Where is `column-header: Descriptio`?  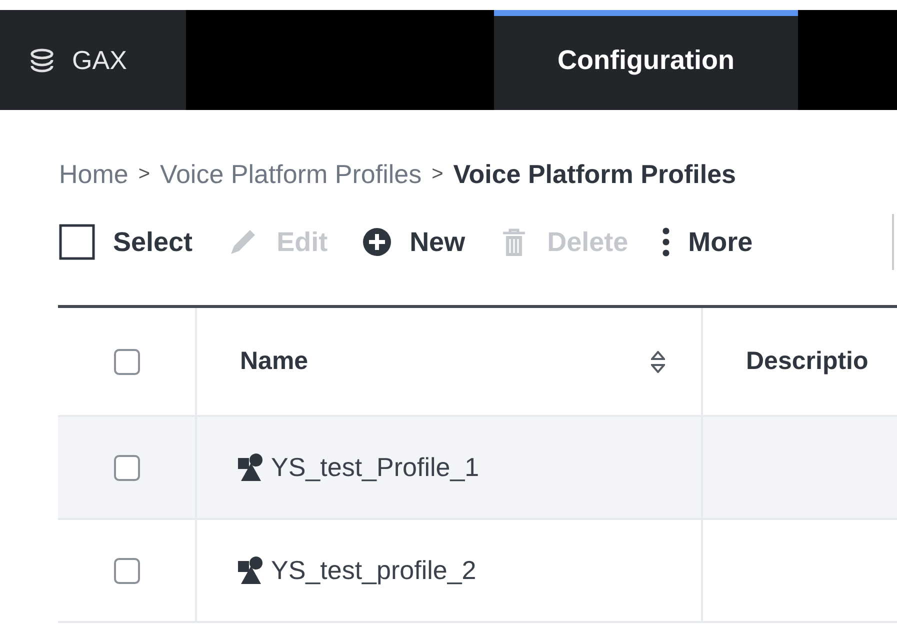
column-header: Descriptio is located at coordinates (807, 361).